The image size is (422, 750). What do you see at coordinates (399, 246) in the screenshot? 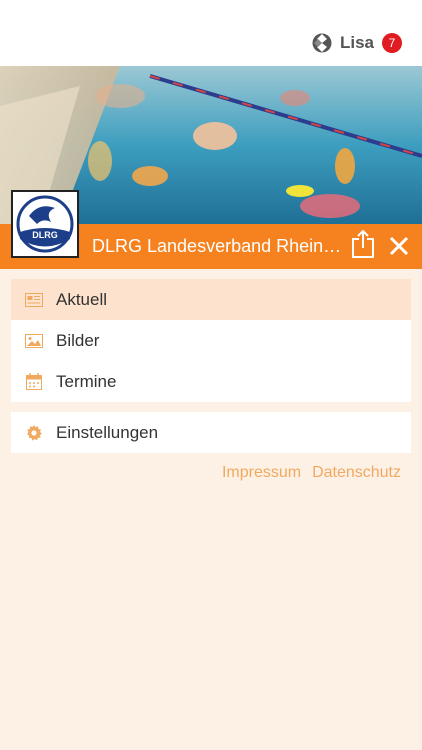
I see `close-icon` at bounding box center [399, 246].